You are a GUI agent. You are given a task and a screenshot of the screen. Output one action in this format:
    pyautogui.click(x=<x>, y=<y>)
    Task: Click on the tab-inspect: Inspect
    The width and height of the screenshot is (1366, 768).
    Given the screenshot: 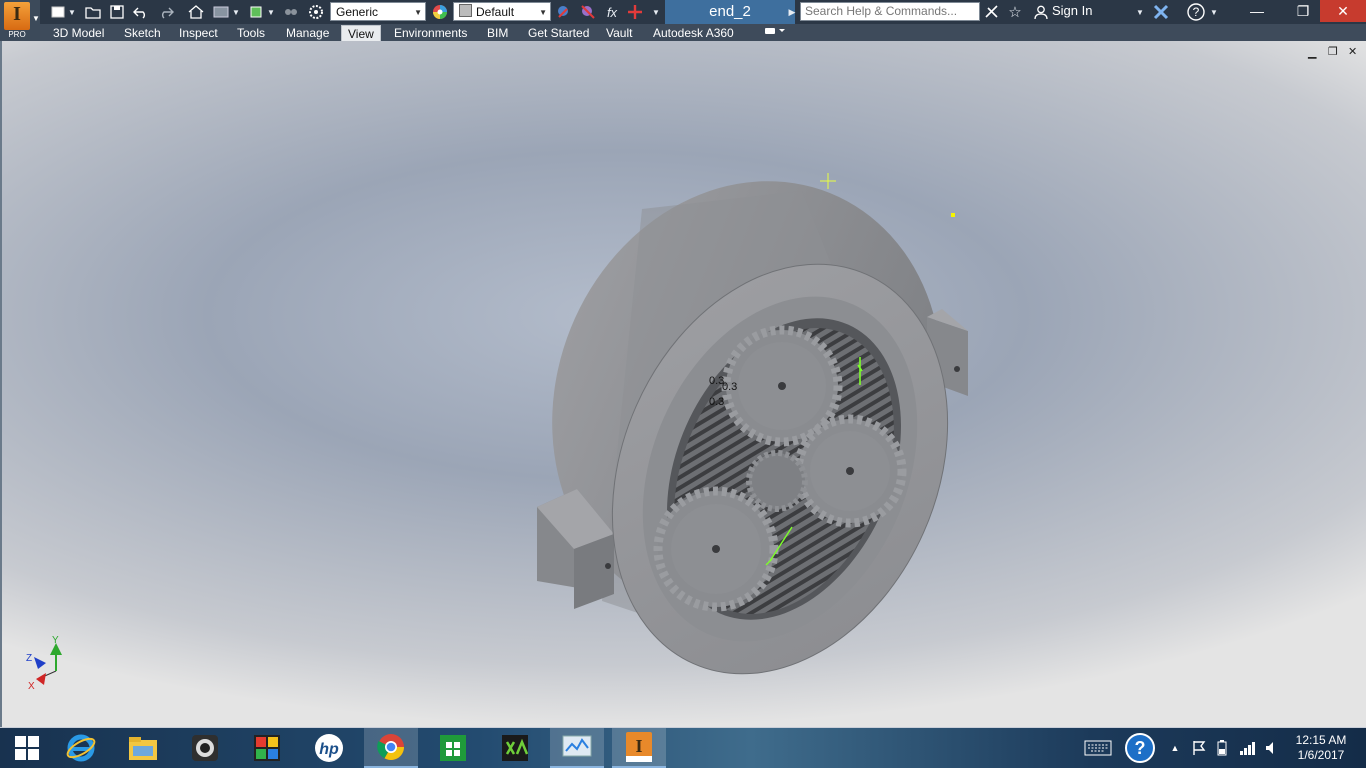 What is the action you would take?
    pyautogui.click(x=198, y=33)
    